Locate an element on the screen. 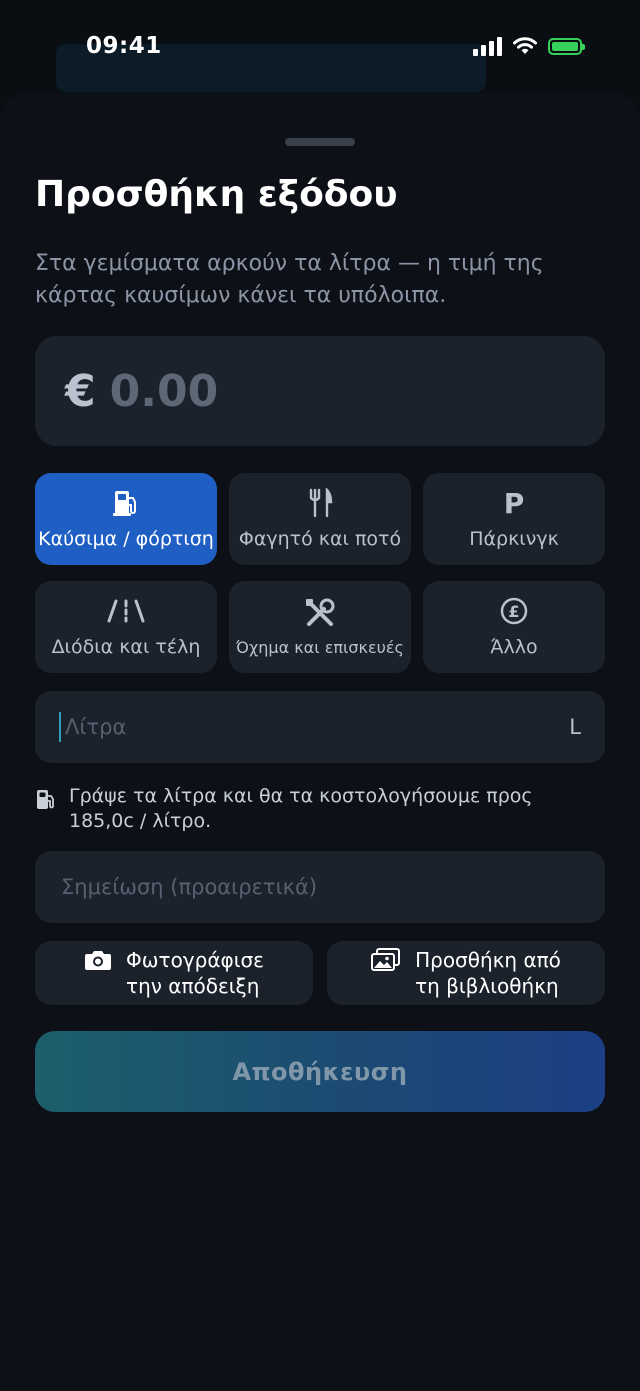  status-icons is located at coordinates (529, 46).